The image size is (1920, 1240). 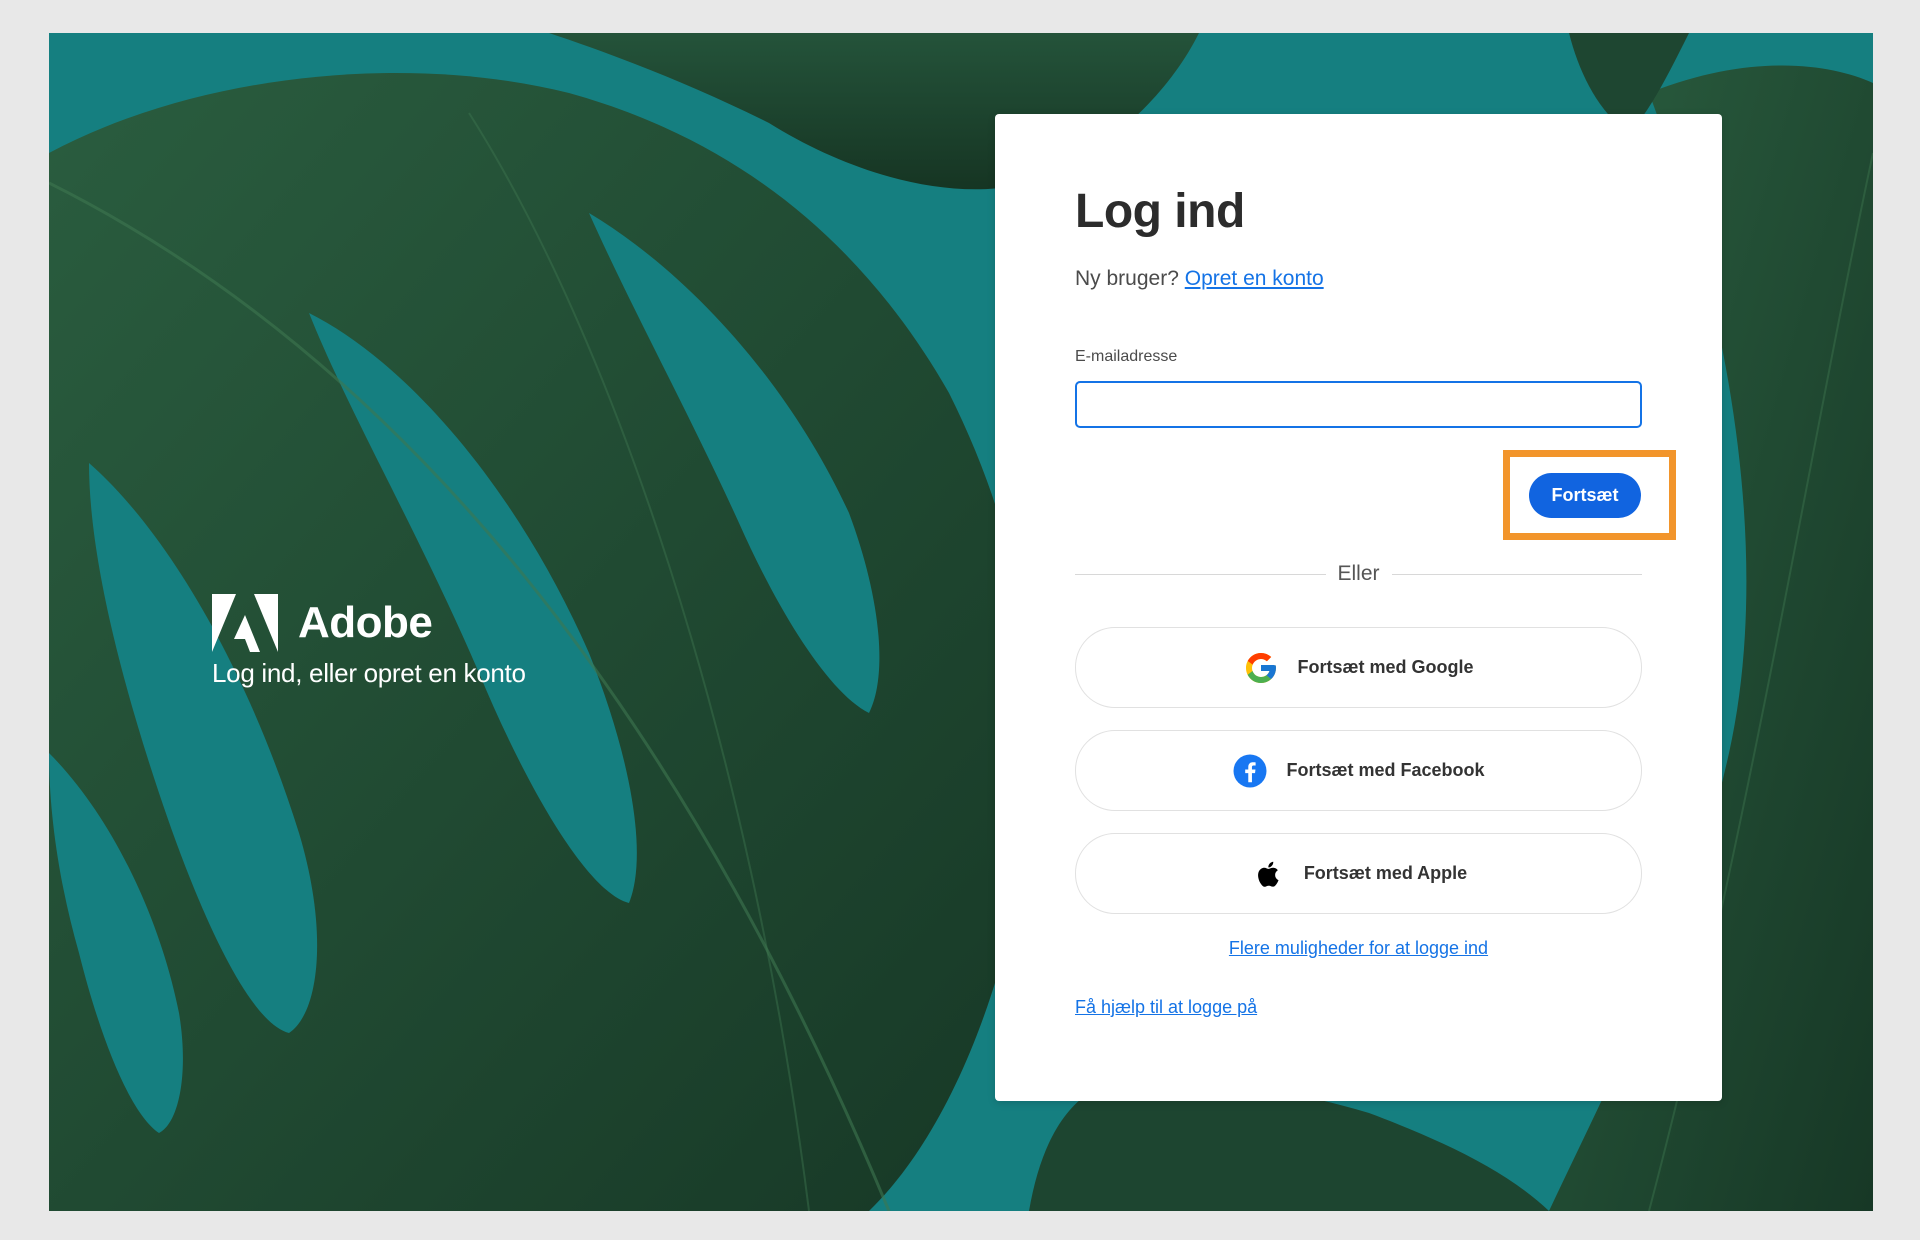 I want to click on brand-block: Adobe Log ind, eller opret en konto, so click(x=369, y=641).